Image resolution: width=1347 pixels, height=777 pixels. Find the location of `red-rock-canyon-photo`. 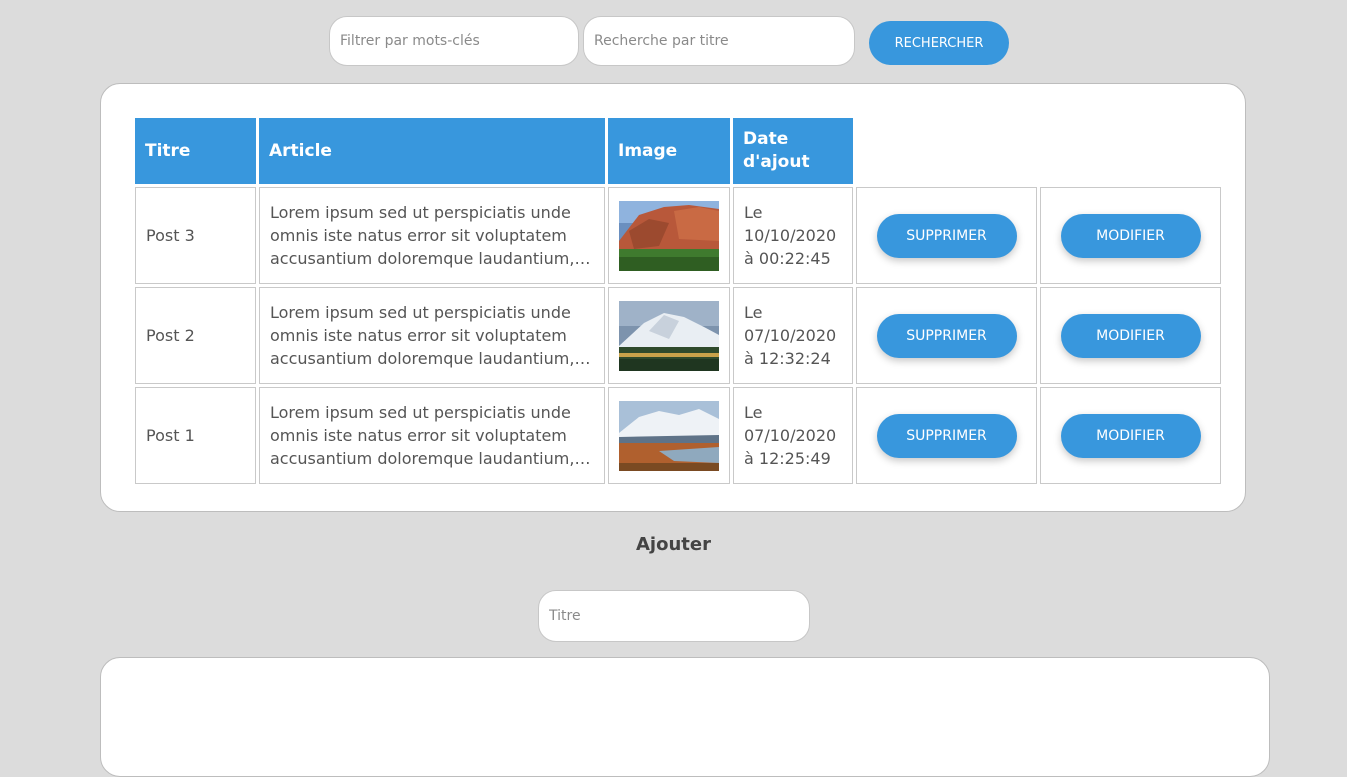

red-rock-canyon-photo is located at coordinates (669, 235).